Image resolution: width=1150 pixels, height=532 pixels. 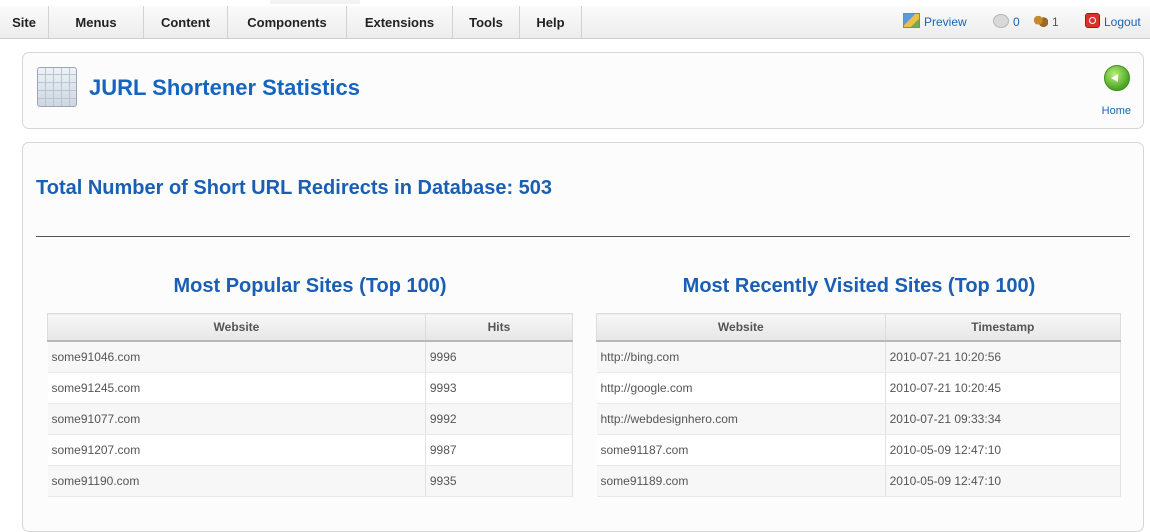 I want to click on table-row: some91207.com 9987, so click(x=310, y=450).